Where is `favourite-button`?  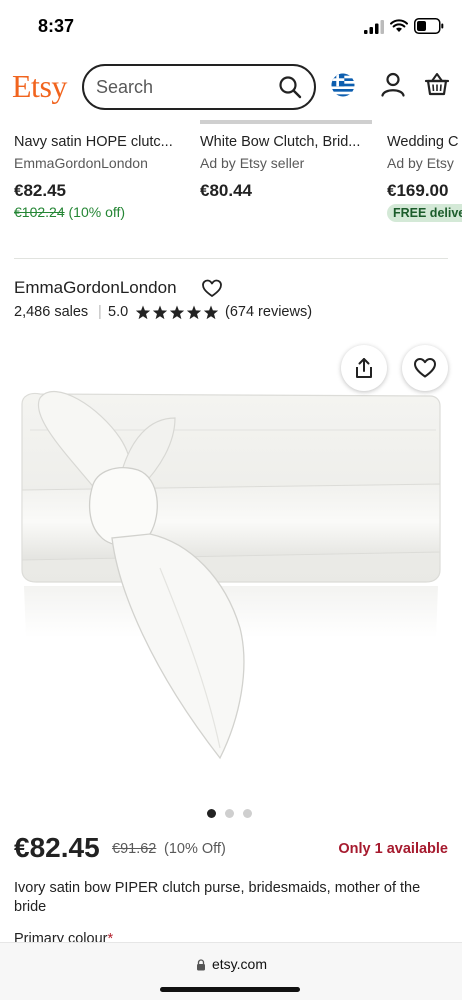 favourite-button is located at coordinates (425, 368).